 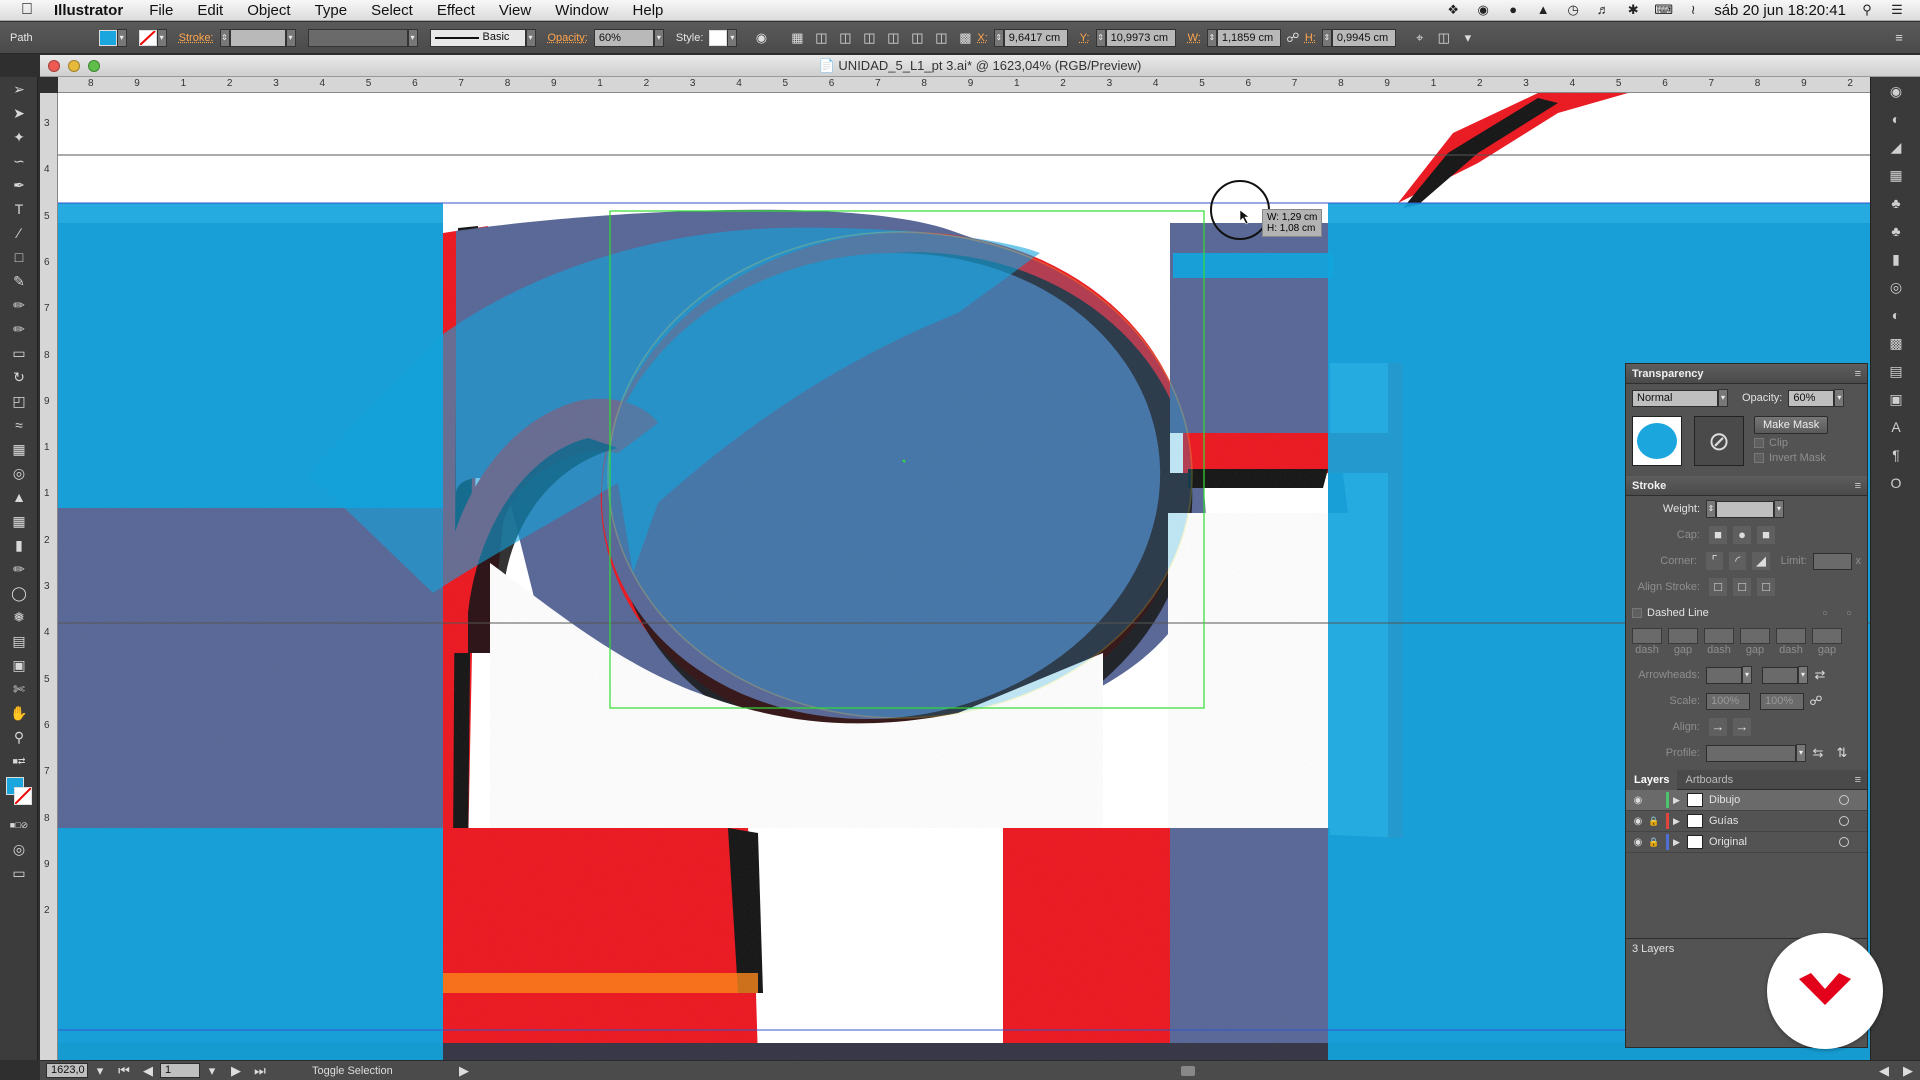 What do you see at coordinates (797, 38) in the screenshot?
I see `align-to-icon: ▦` at bounding box center [797, 38].